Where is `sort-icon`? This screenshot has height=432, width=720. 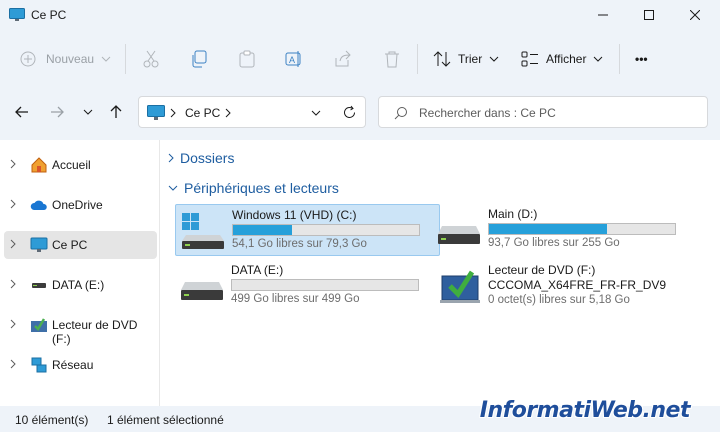
sort-icon is located at coordinates (442, 59).